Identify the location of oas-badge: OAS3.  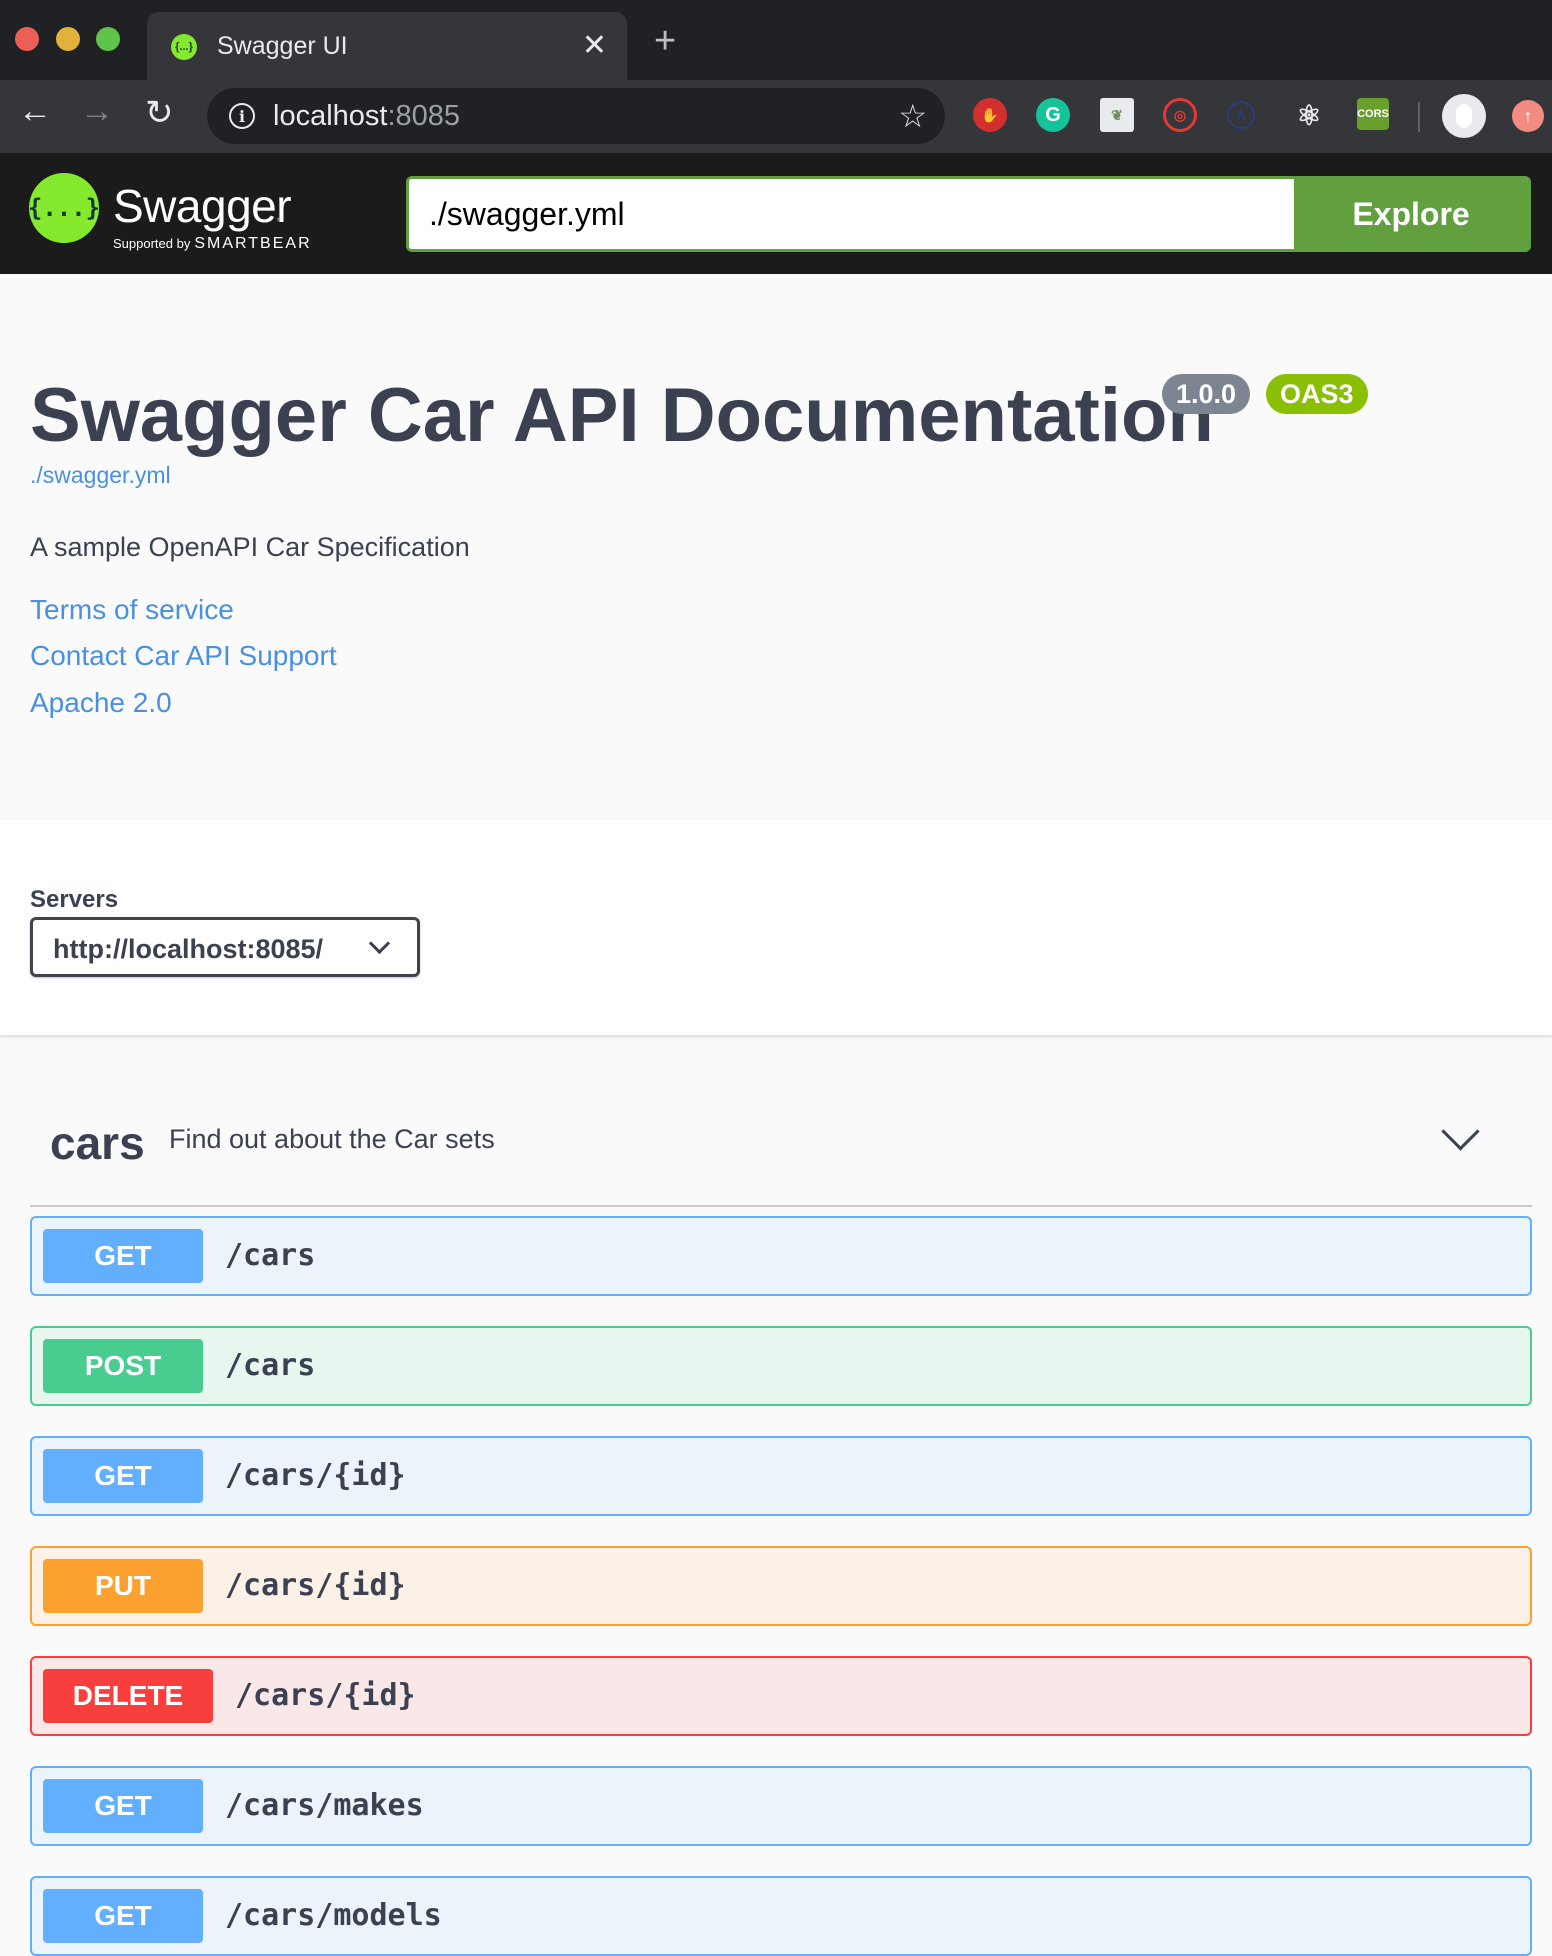
(1317, 394).